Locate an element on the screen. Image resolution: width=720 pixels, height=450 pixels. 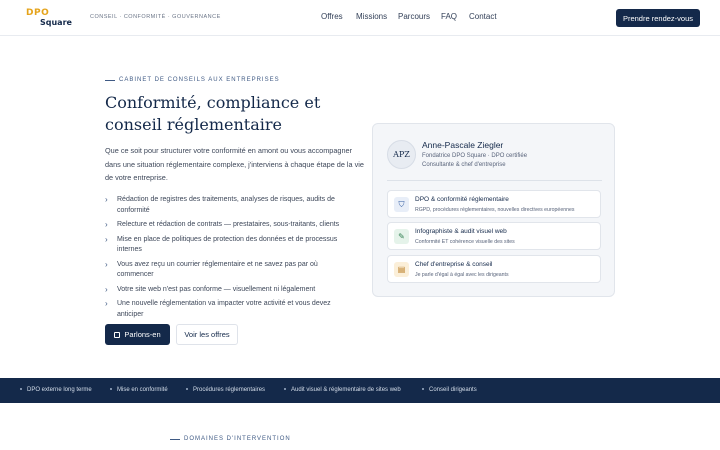
profile-role-line2: Consultante & chef d'entreprise is located at coordinates (464, 165).